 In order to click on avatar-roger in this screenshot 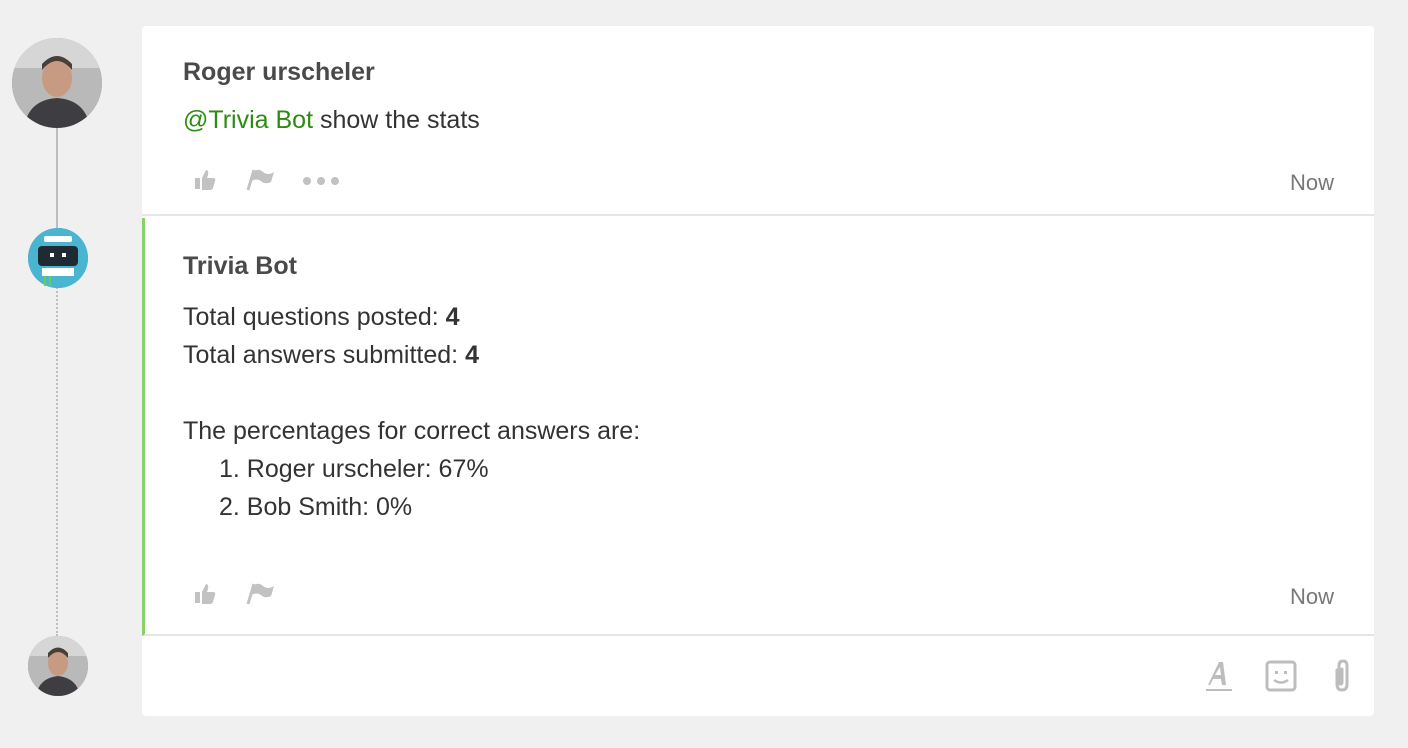, I will do `click(57, 83)`.